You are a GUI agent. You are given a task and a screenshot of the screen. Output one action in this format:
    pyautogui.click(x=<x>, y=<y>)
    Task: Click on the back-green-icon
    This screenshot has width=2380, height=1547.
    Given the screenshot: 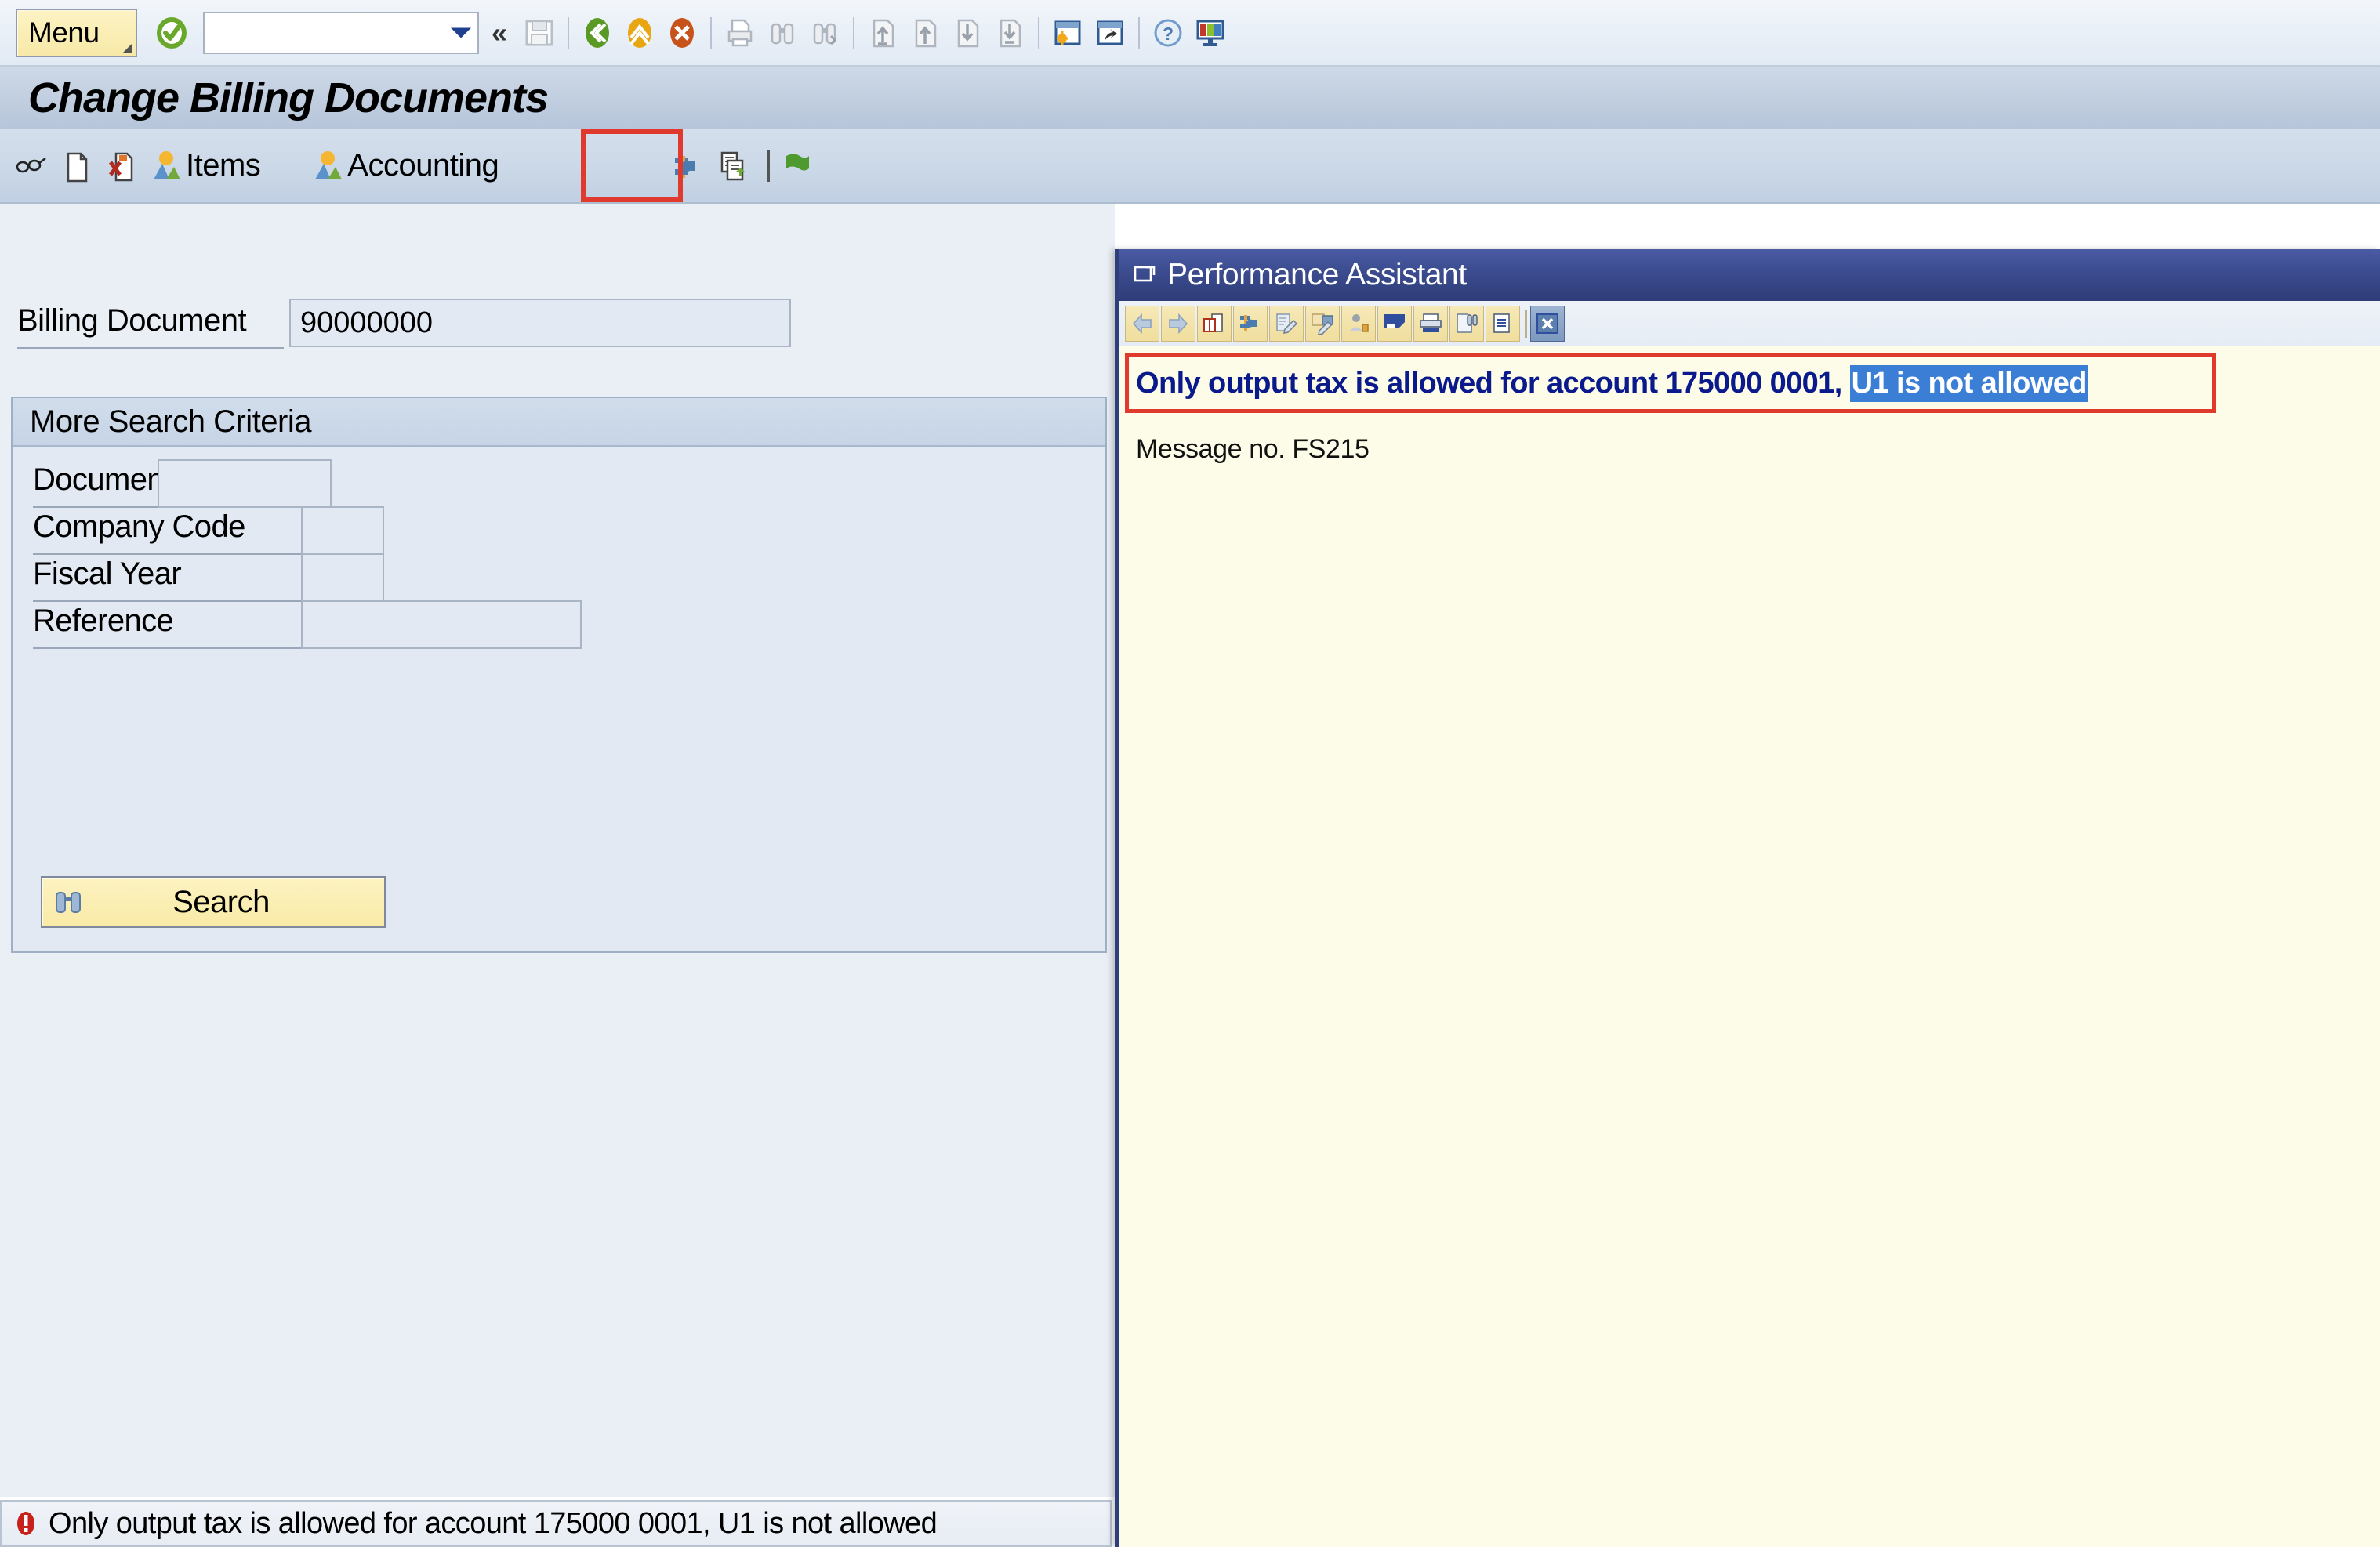 What is the action you would take?
    pyautogui.click(x=597, y=33)
    